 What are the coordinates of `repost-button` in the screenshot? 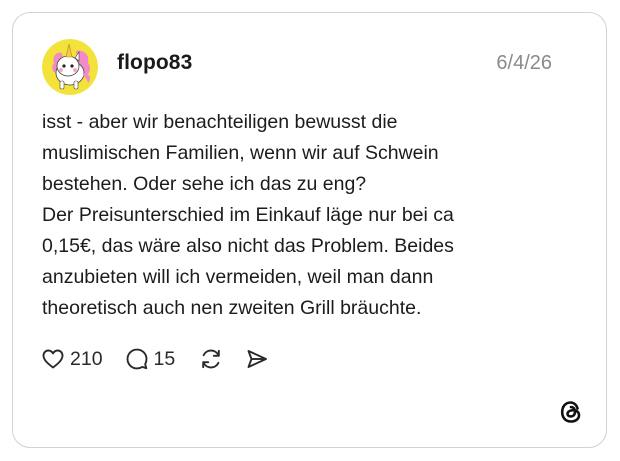 It's located at (211, 359).